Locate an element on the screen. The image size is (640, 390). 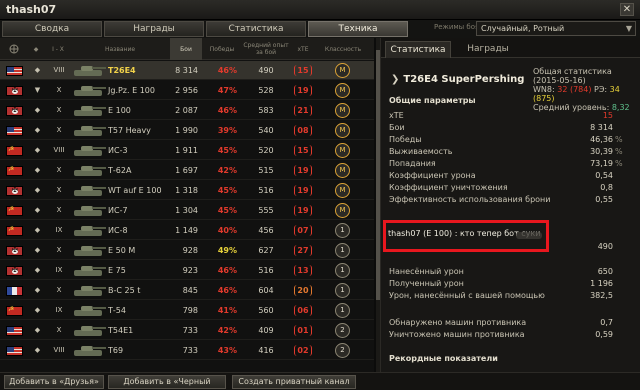
stat-value: 382,5 is located at coordinates (601, 295).